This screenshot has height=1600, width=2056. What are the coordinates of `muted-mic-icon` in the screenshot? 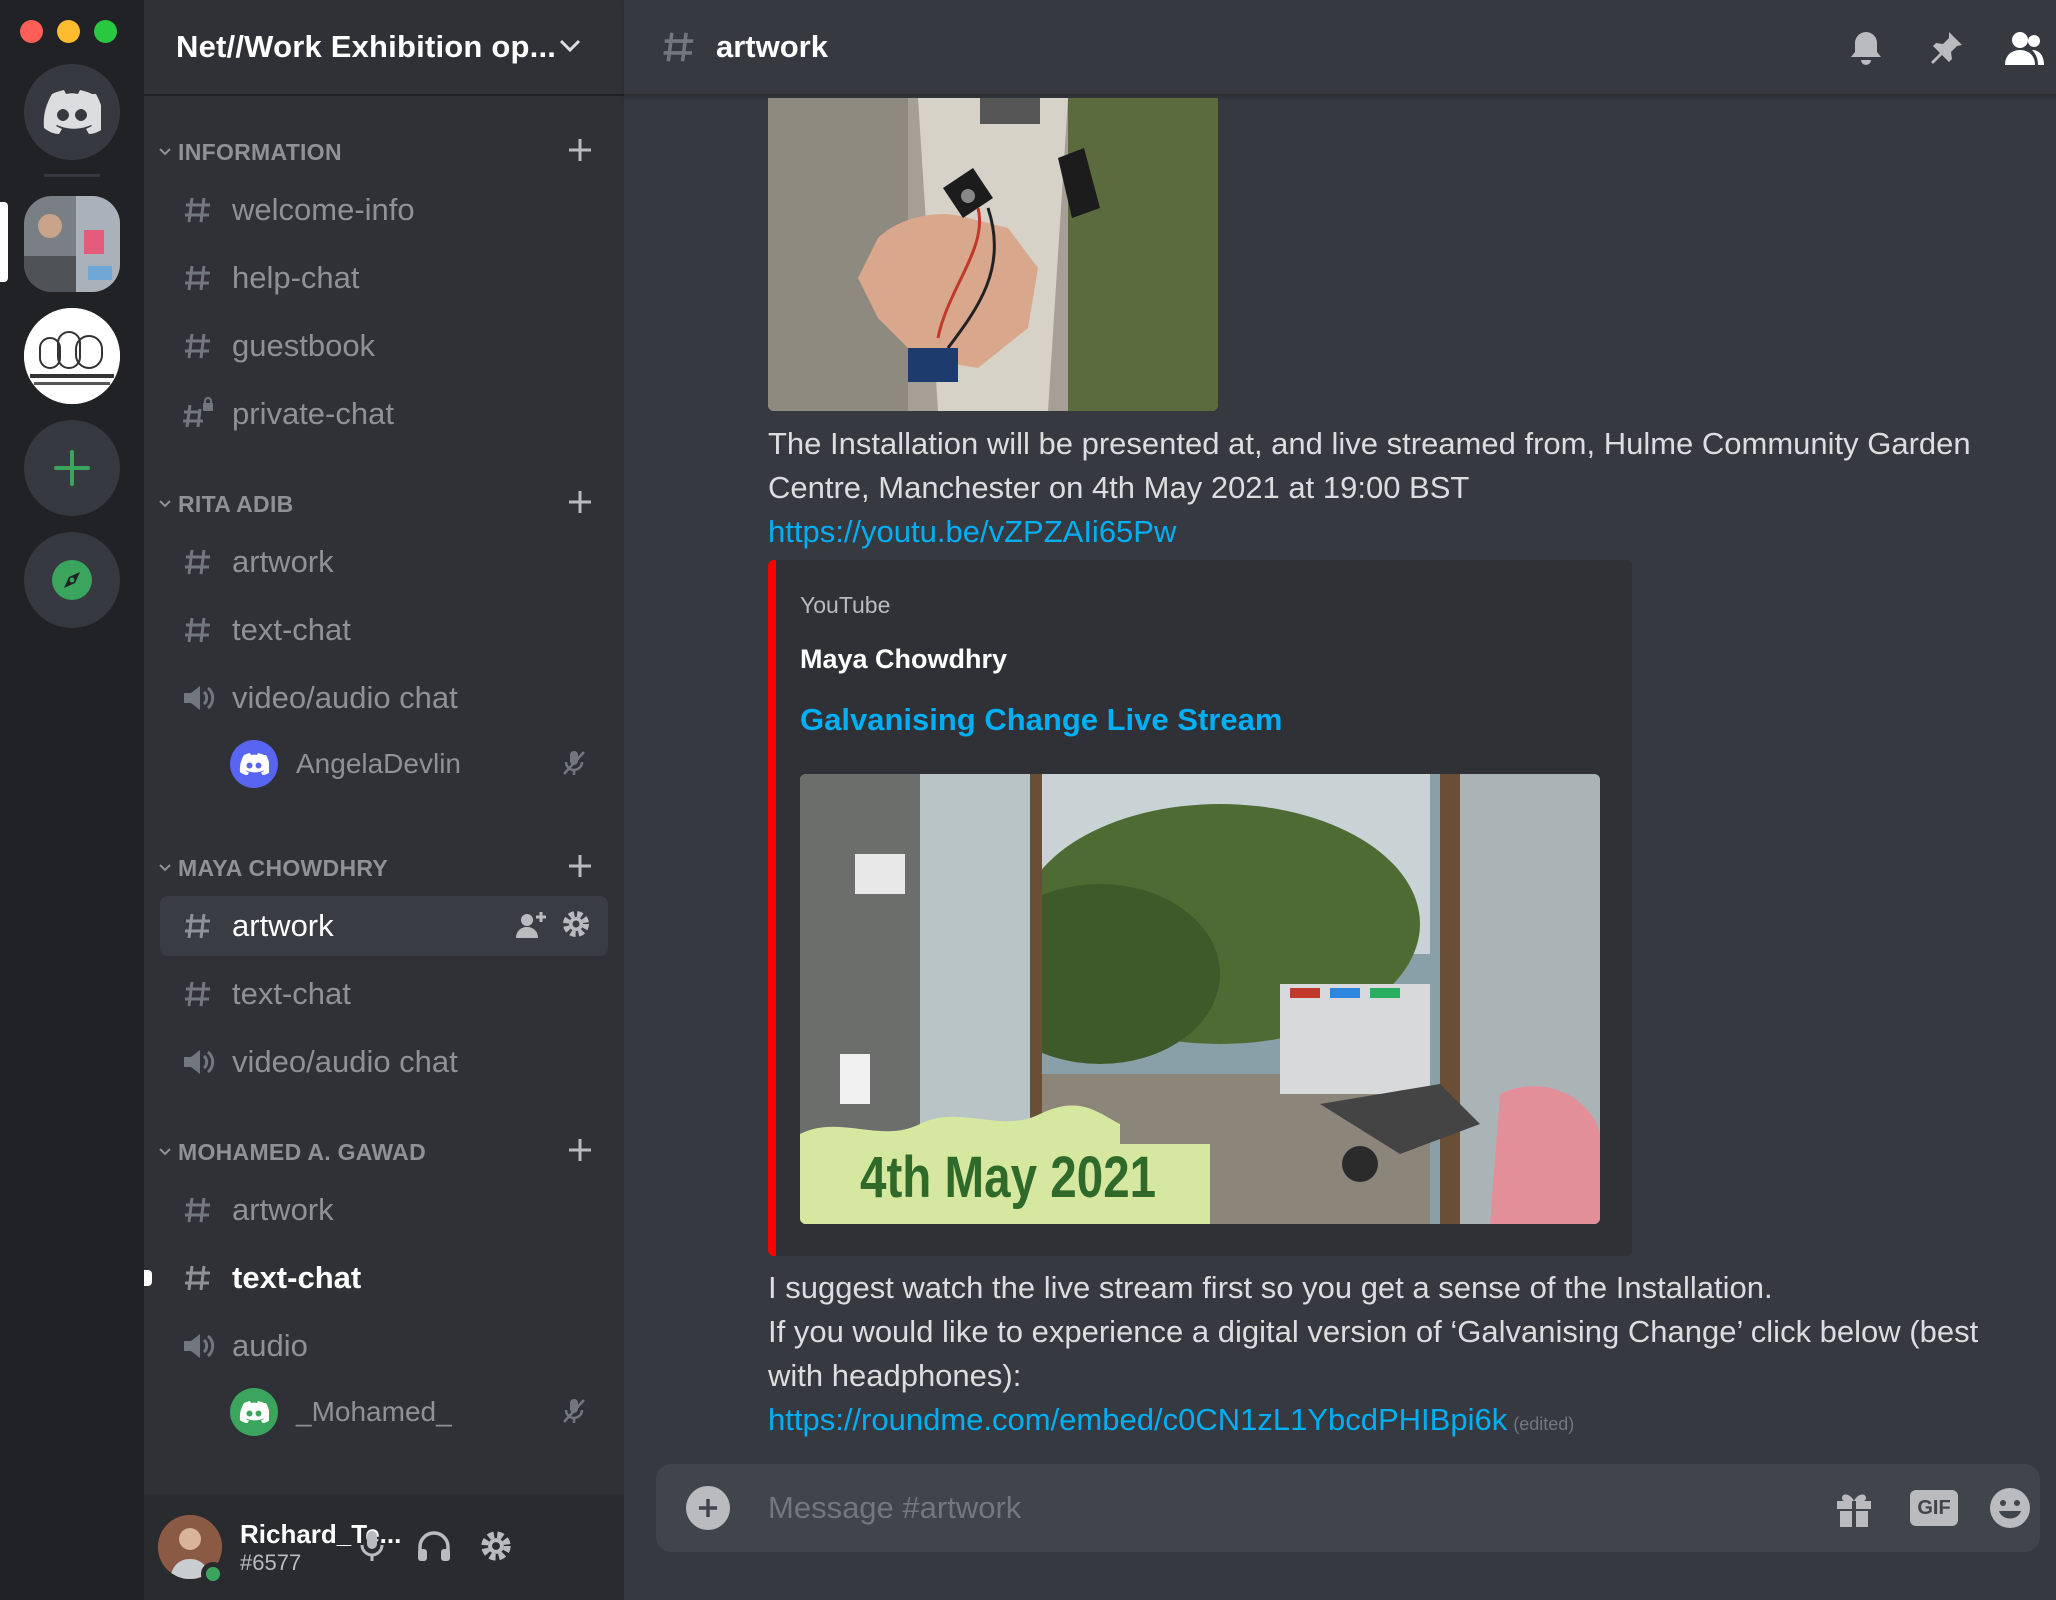 It's located at (574, 763).